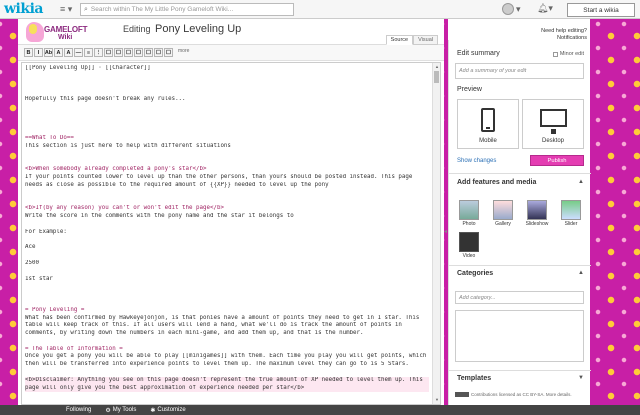 This screenshot has height=415, width=640. Describe the element at coordinates (519, 30) in the screenshot. I see `rail-header: Need help editing? Notifications` at that location.